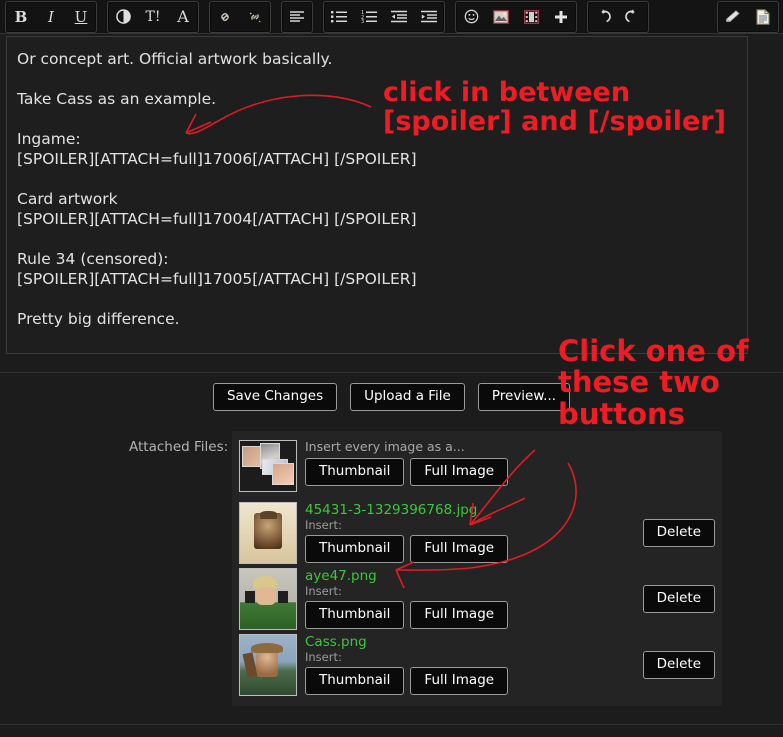 The height and width of the screenshot is (737, 783). What do you see at coordinates (67, 199) in the screenshot?
I see `editor-line: Card artwork` at bounding box center [67, 199].